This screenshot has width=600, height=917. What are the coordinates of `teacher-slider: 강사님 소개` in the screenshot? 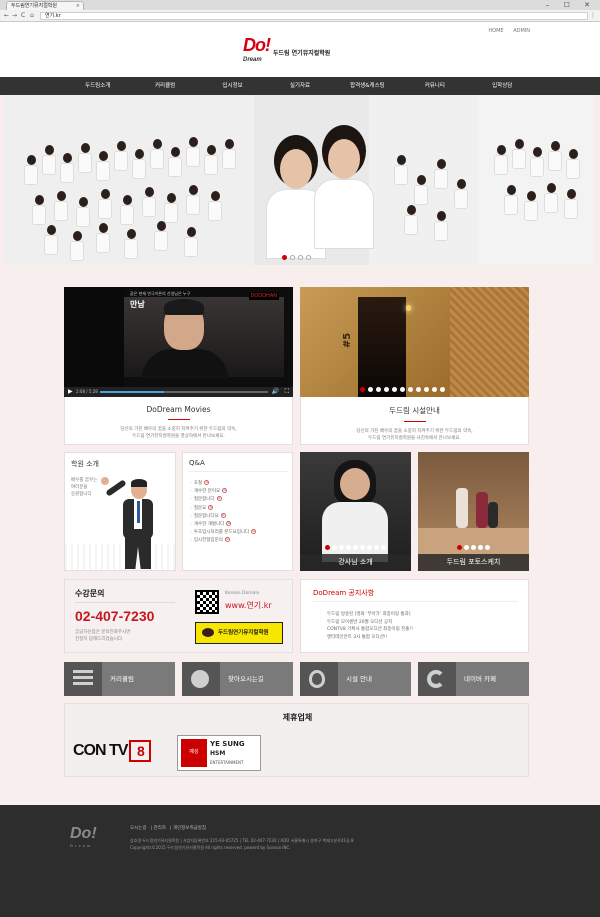 It's located at (355, 511).